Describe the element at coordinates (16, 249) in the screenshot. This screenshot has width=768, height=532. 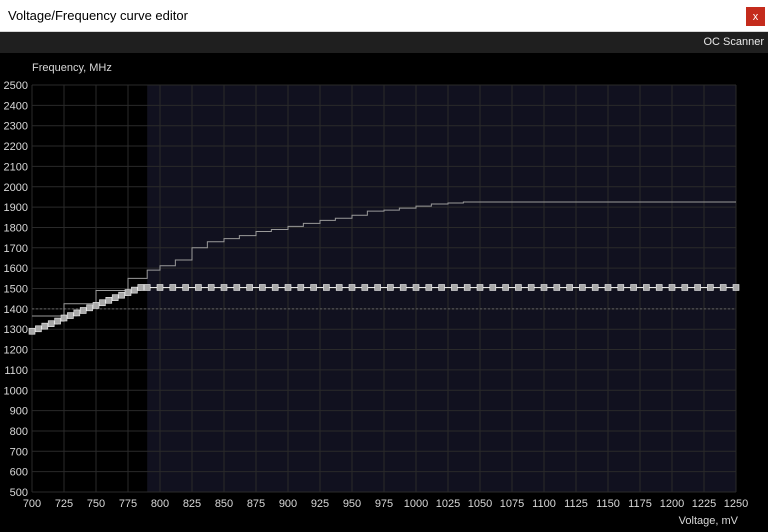
I see `y-tick-label: 1700` at that location.